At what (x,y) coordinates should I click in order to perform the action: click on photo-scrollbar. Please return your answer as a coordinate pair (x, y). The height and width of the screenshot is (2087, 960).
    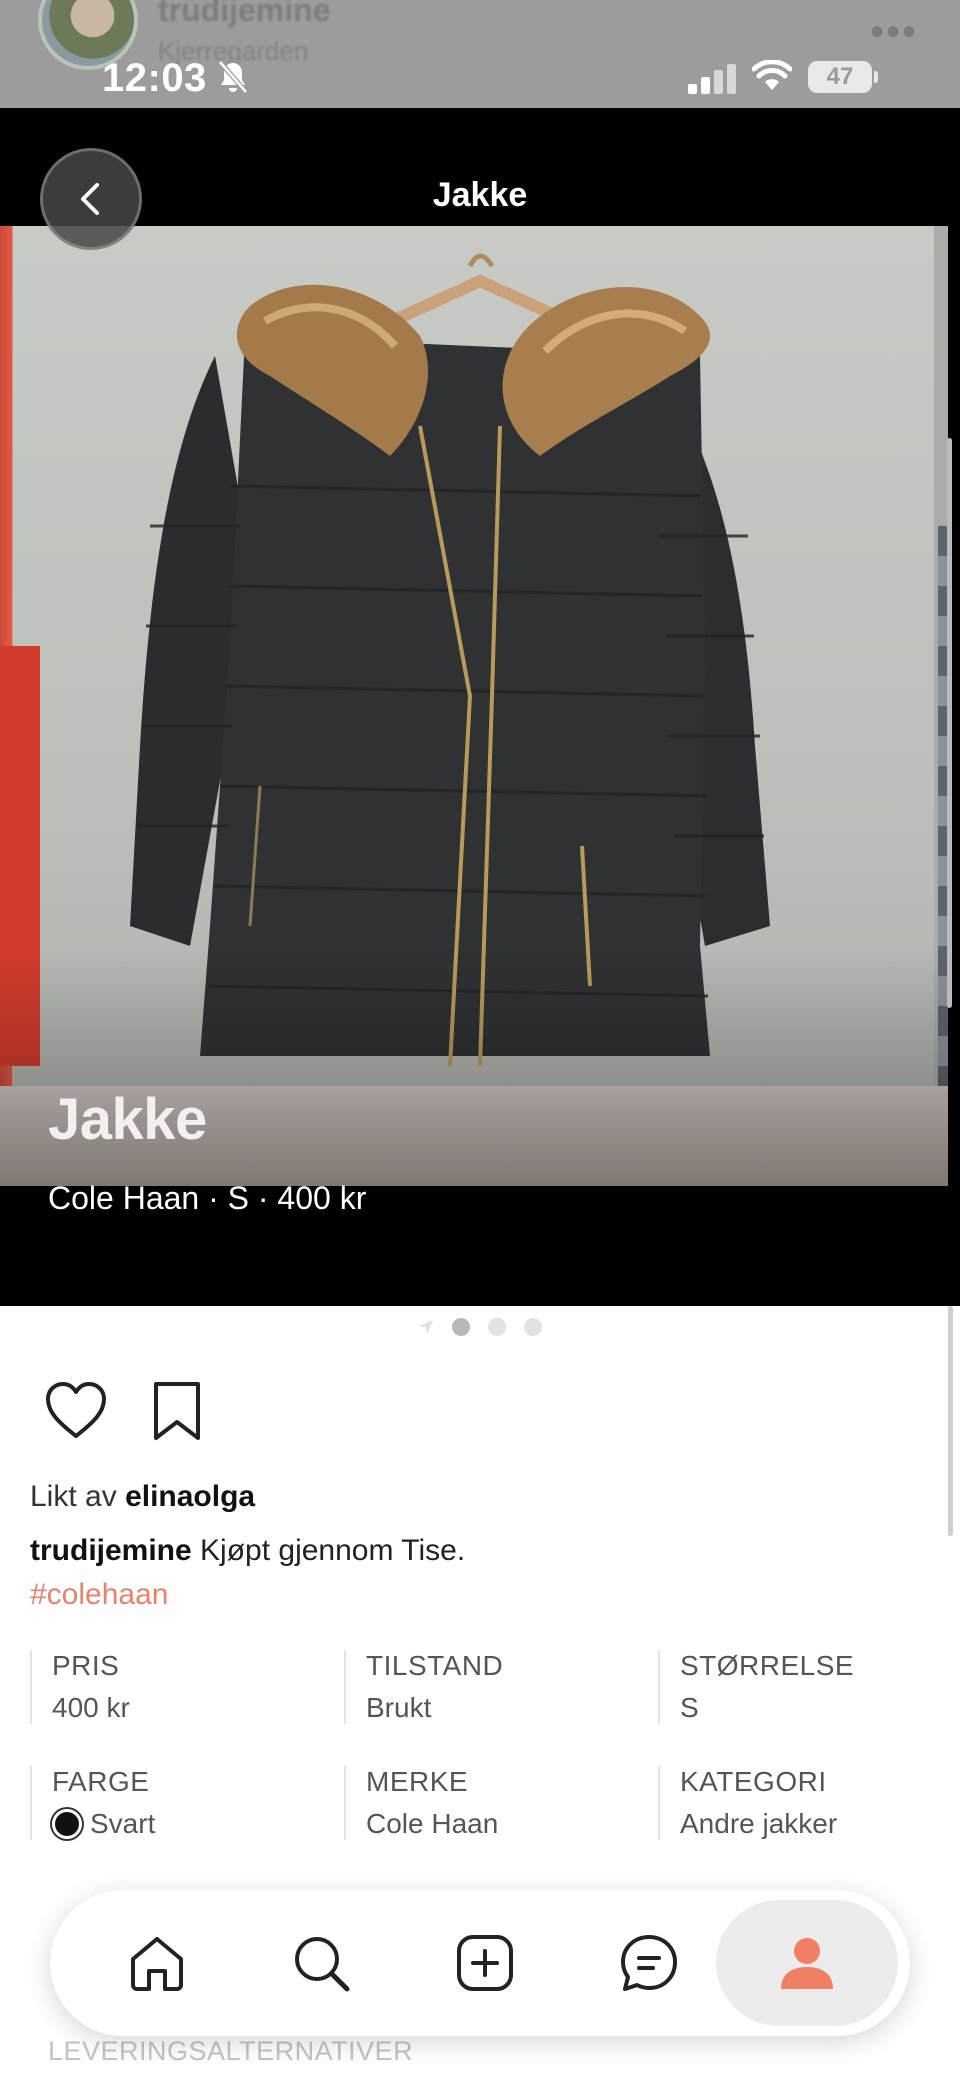
    Looking at the image, I should click on (949, 723).